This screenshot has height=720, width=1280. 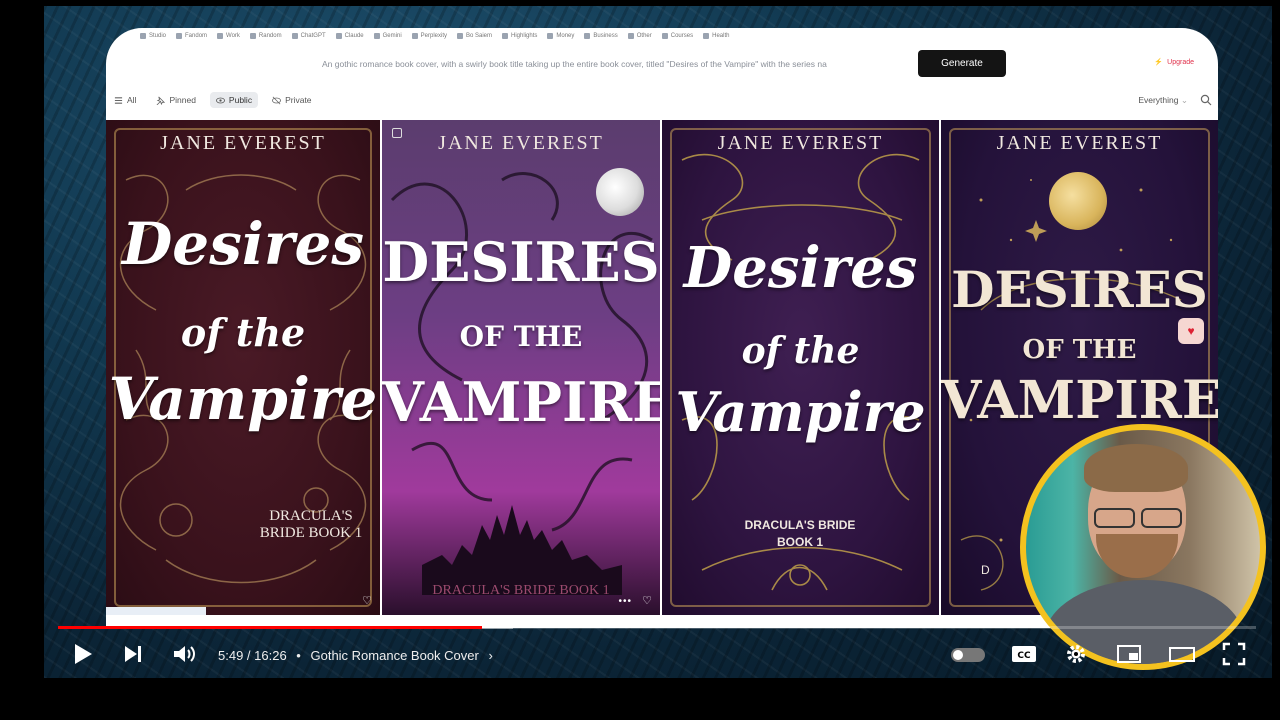 What do you see at coordinates (220, 100) in the screenshot?
I see `eye-icon` at bounding box center [220, 100].